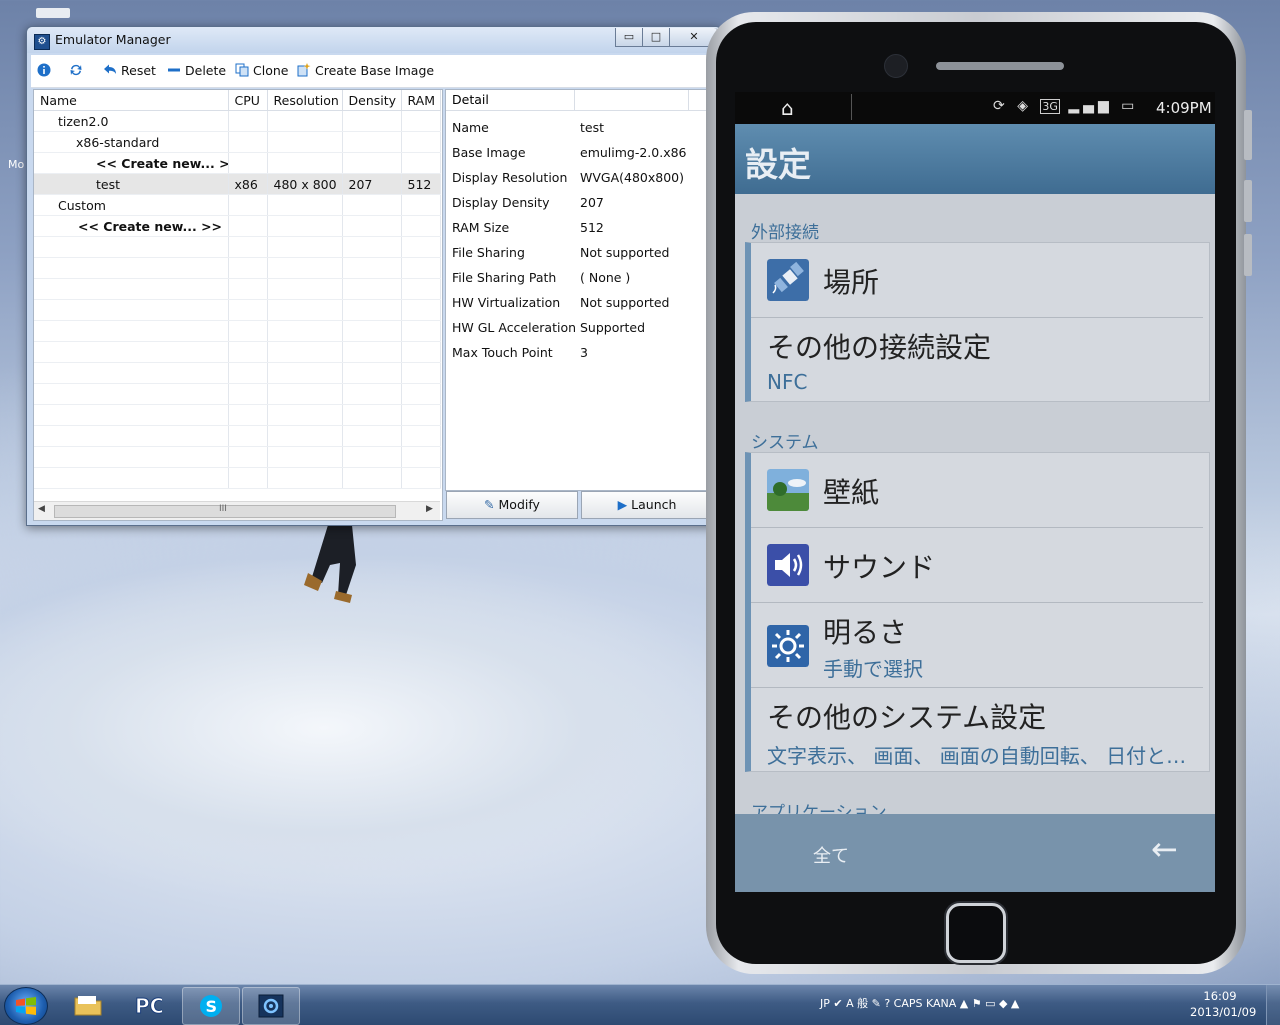  Describe the element at coordinates (977, 280) in the screenshot. I see `settings-item-location: 場所` at that location.